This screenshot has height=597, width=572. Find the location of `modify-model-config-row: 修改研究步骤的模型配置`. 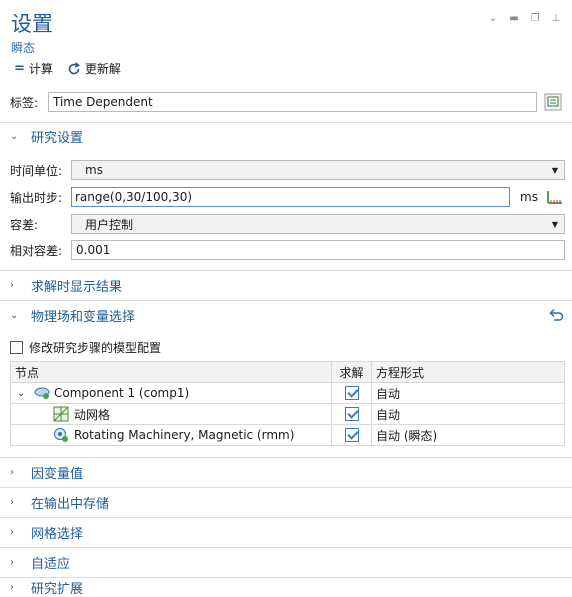

modify-model-config-row: 修改研究步骤的模型配置 is located at coordinates (85, 347).